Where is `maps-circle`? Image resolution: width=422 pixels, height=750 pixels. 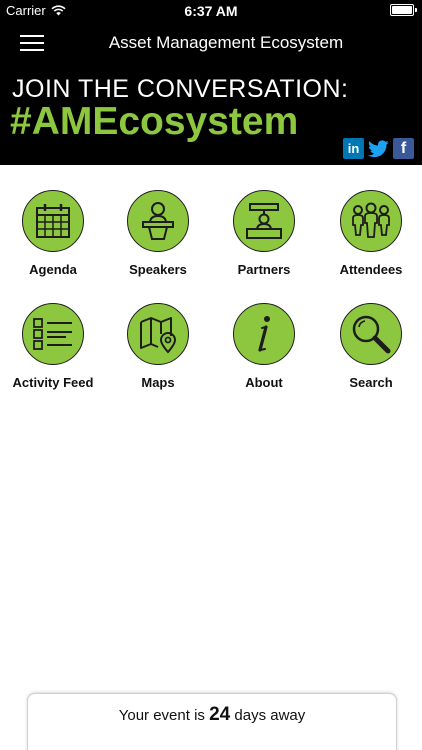 maps-circle is located at coordinates (158, 334).